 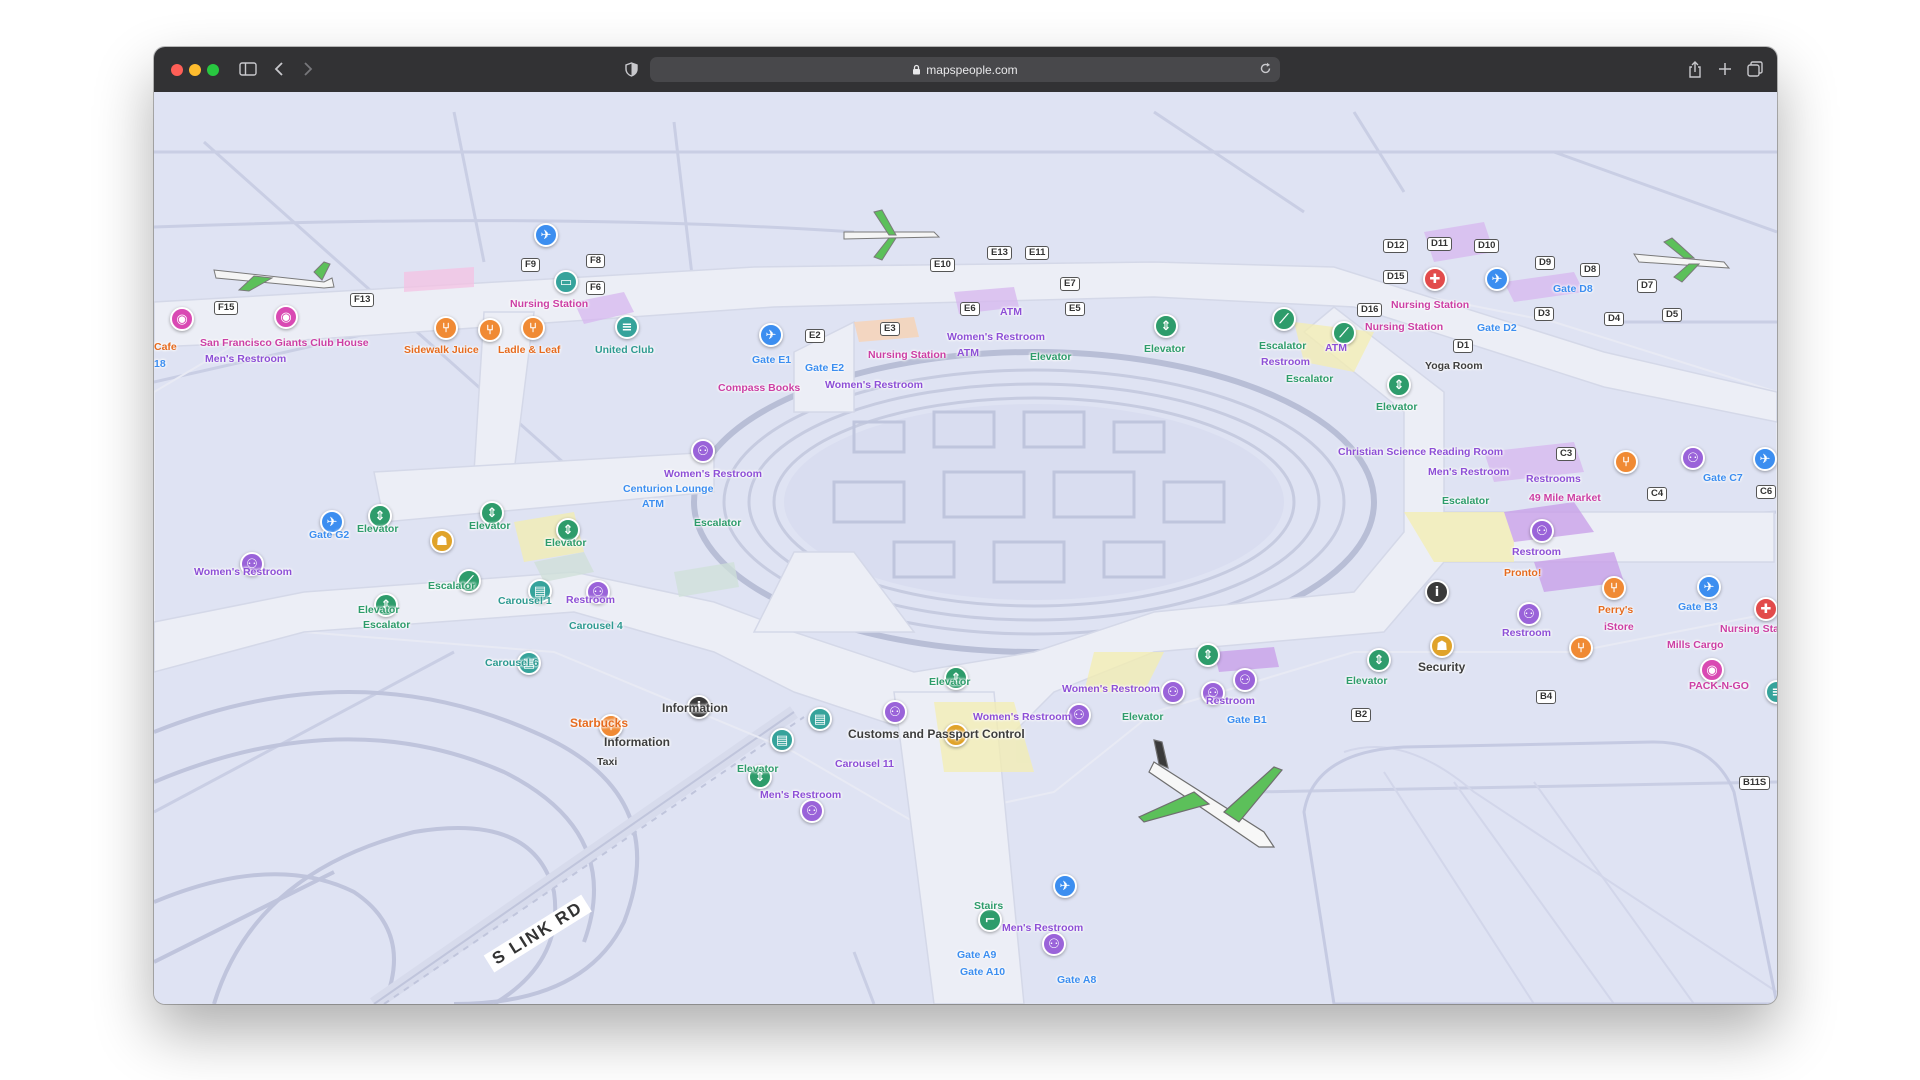 I want to click on gate-tag: C6, so click(x=1766, y=492).